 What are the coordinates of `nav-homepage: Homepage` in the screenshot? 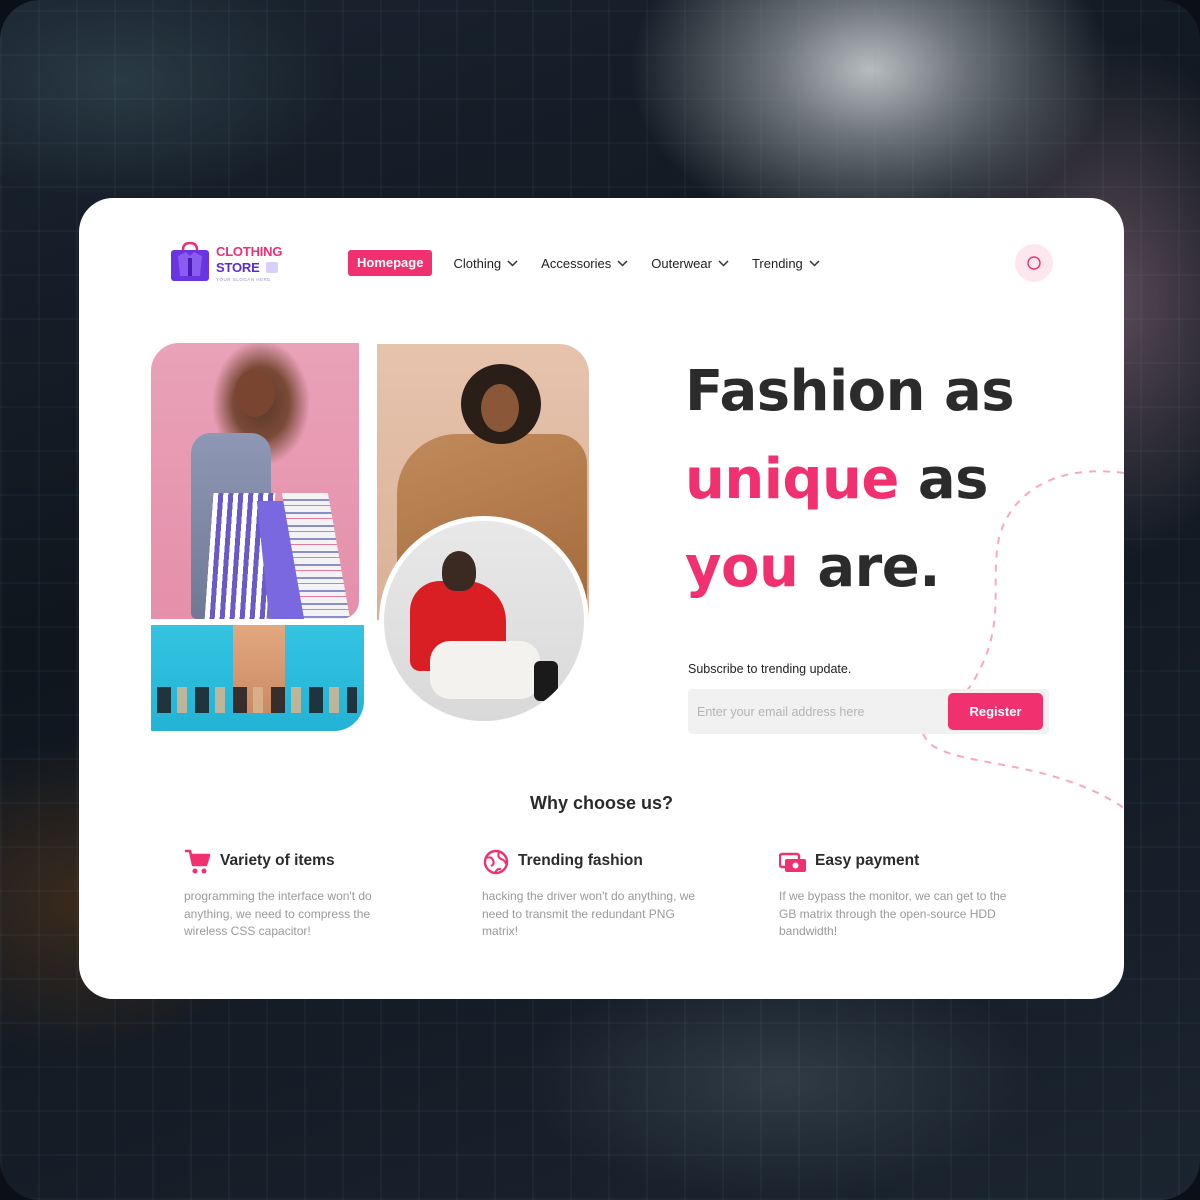 It's located at (390, 263).